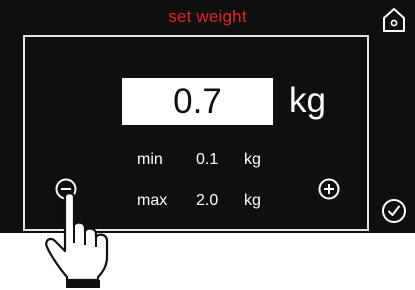  I want to click on weight-value: 0.7, so click(197, 101).